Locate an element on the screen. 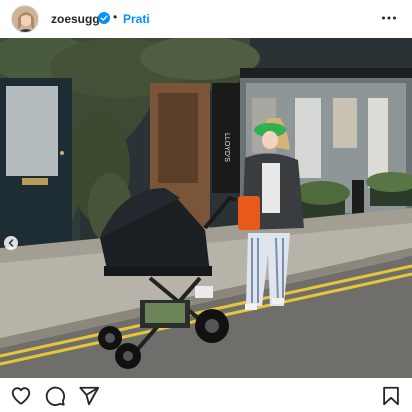 The height and width of the screenshot is (412, 412). chevron-left-icon is located at coordinates (11, 243).